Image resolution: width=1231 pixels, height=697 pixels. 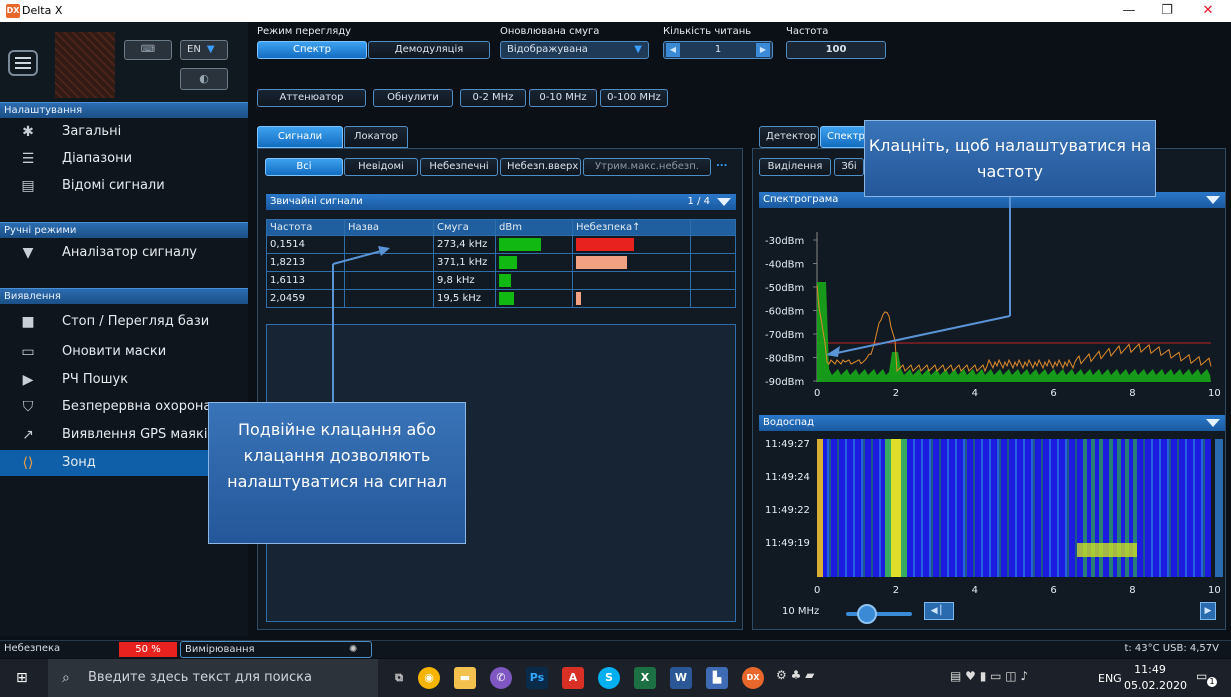 What do you see at coordinates (795, 675) in the screenshot?
I see `tray-apps-icon: ⚙ ♣ ▰` at bounding box center [795, 675].